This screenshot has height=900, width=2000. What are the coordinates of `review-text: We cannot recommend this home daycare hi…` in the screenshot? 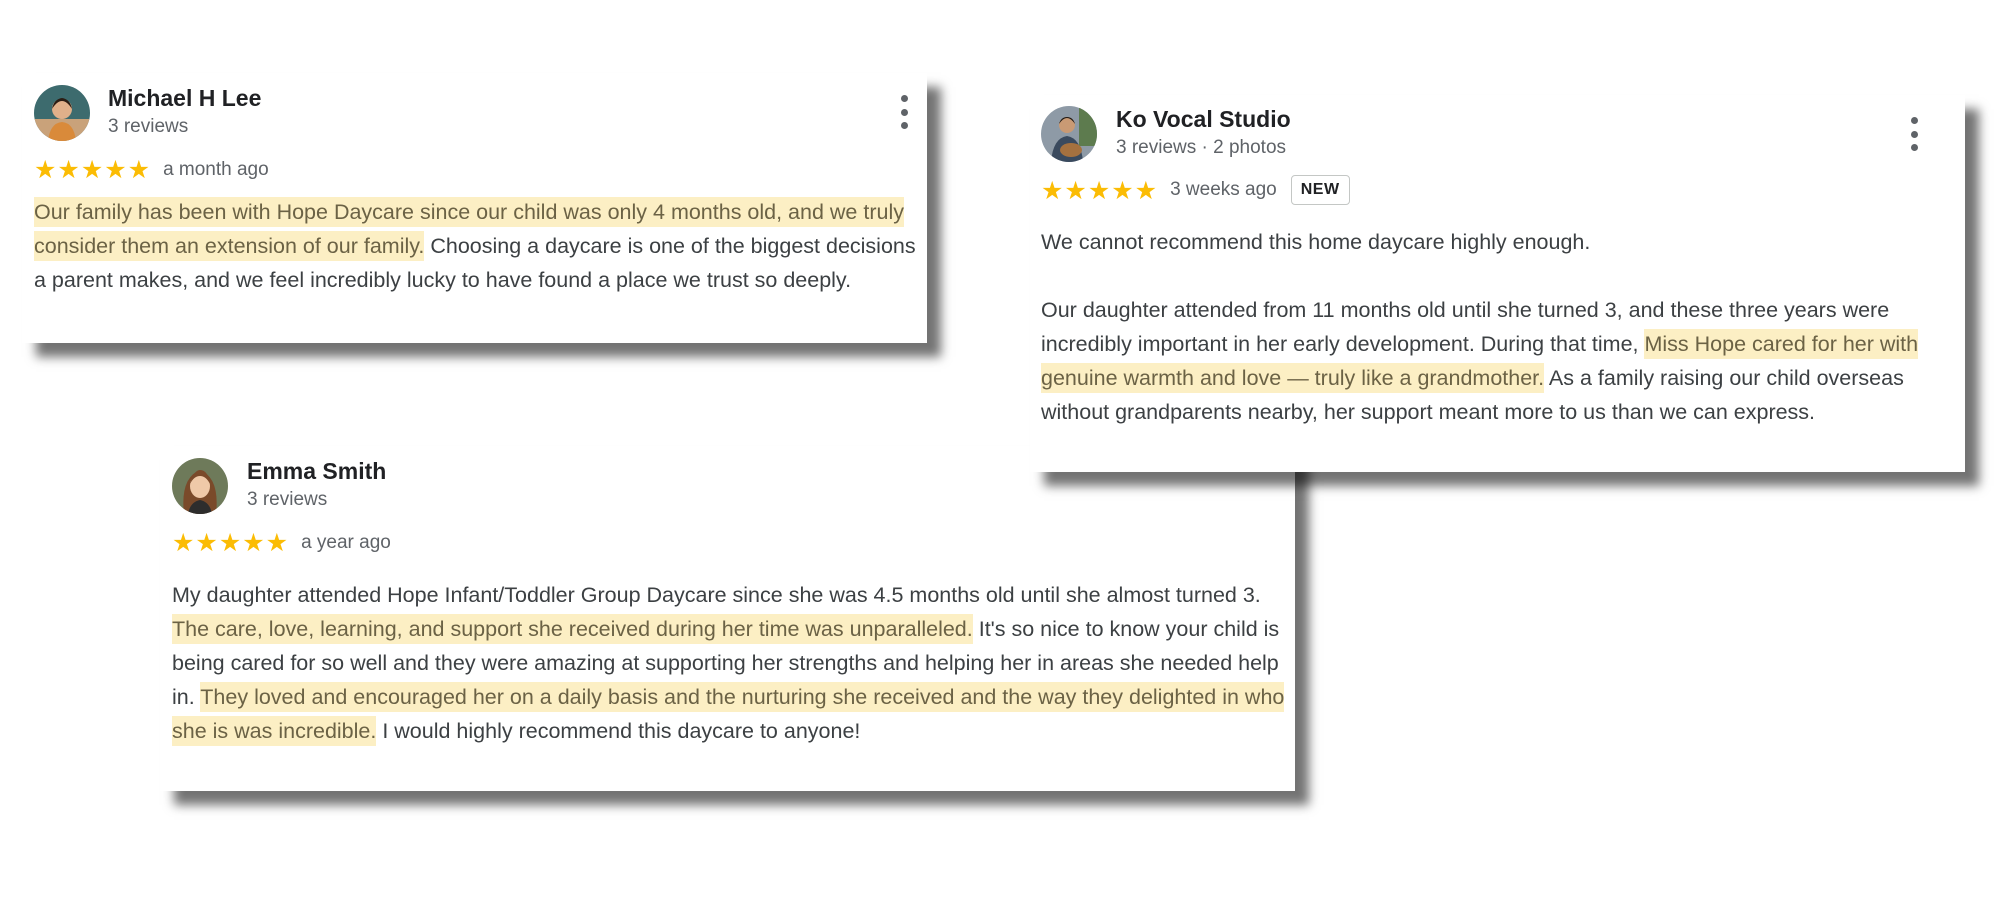 It's located at (1491, 327).